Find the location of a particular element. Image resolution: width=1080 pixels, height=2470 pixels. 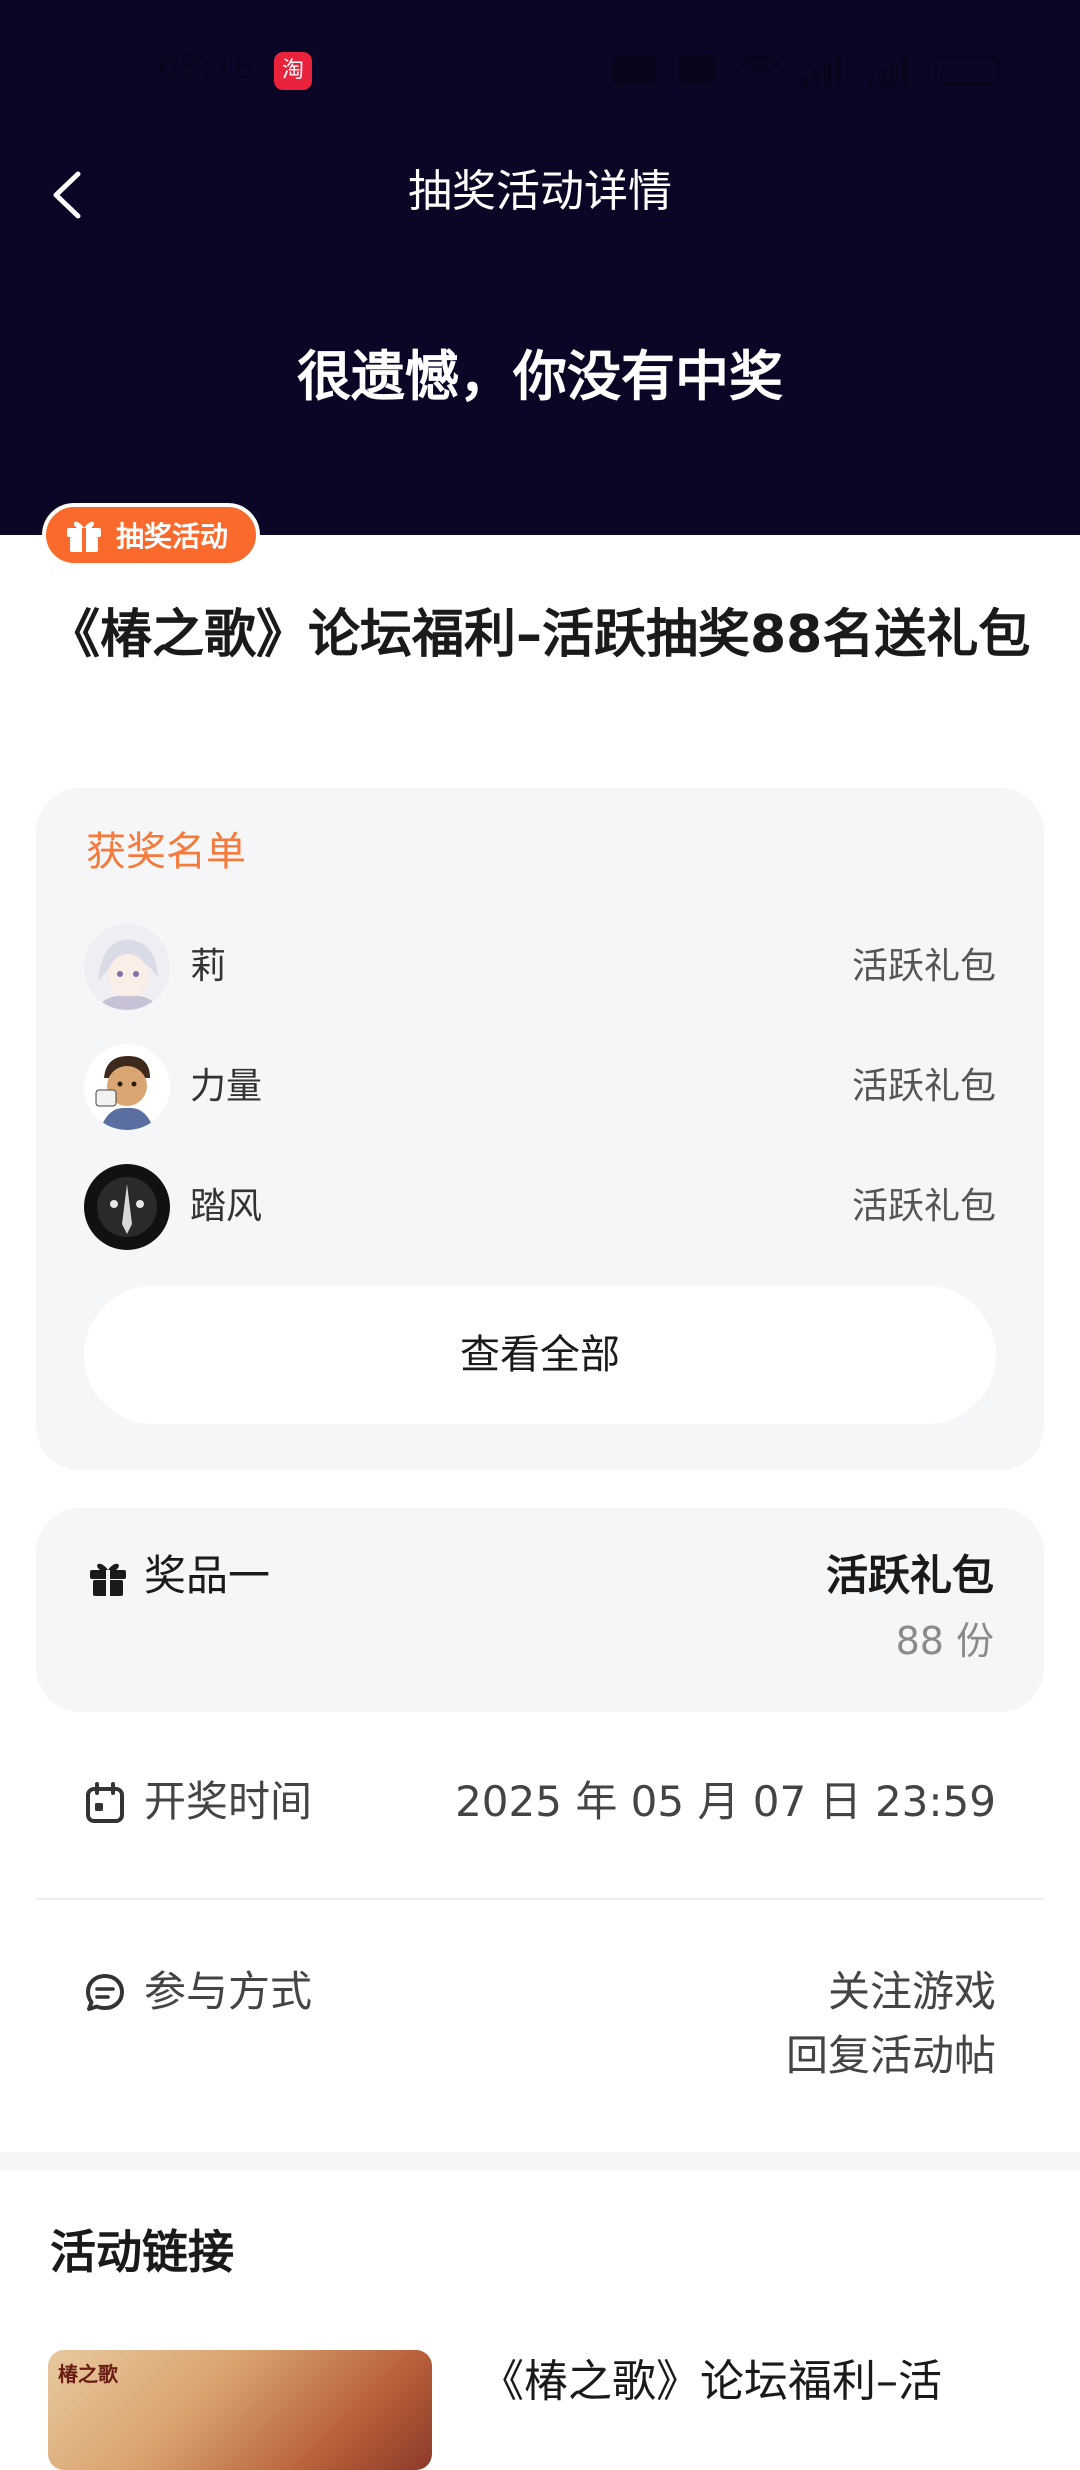

winner-name: 力量 is located at coordinates (226, 1086).